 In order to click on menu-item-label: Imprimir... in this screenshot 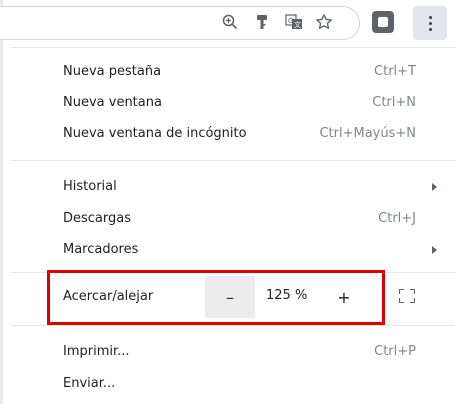, I will do `click(96, 351)`.